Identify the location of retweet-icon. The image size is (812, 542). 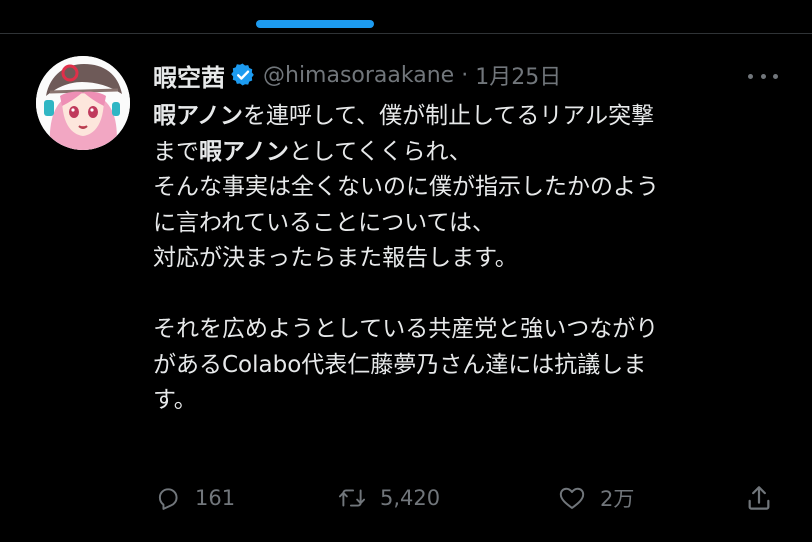
(352, 498).